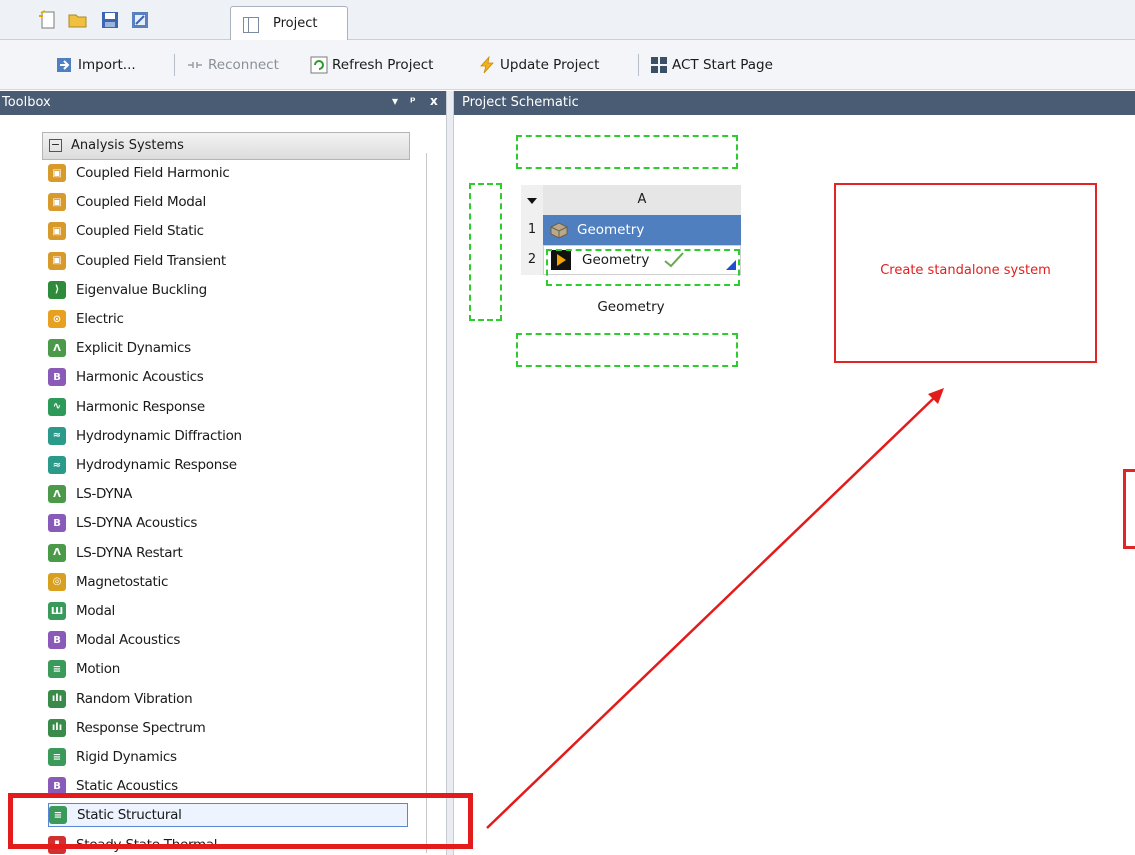 The image size is (1135, 855). Describe the element at coordinates (794, 103) in the screenshot. I see `schematic-header: Project Schematic` at that location.